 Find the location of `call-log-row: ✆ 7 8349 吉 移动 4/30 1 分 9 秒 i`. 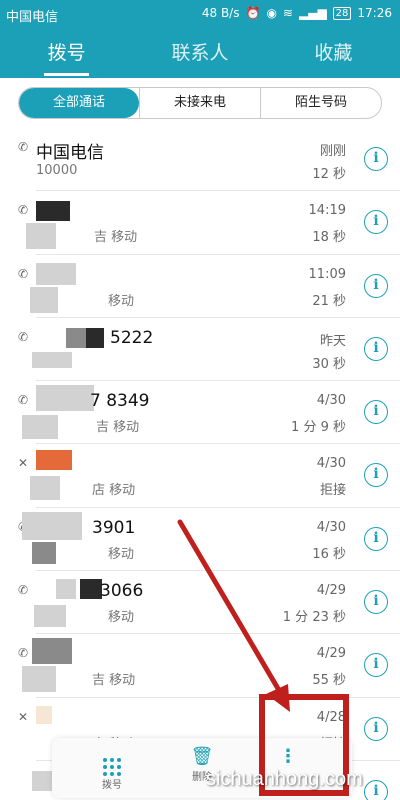

call-log-row: ✆ 7 8349 吉 移动 4/30 1 分 9 秒 i is located at coordinates (209, 413).